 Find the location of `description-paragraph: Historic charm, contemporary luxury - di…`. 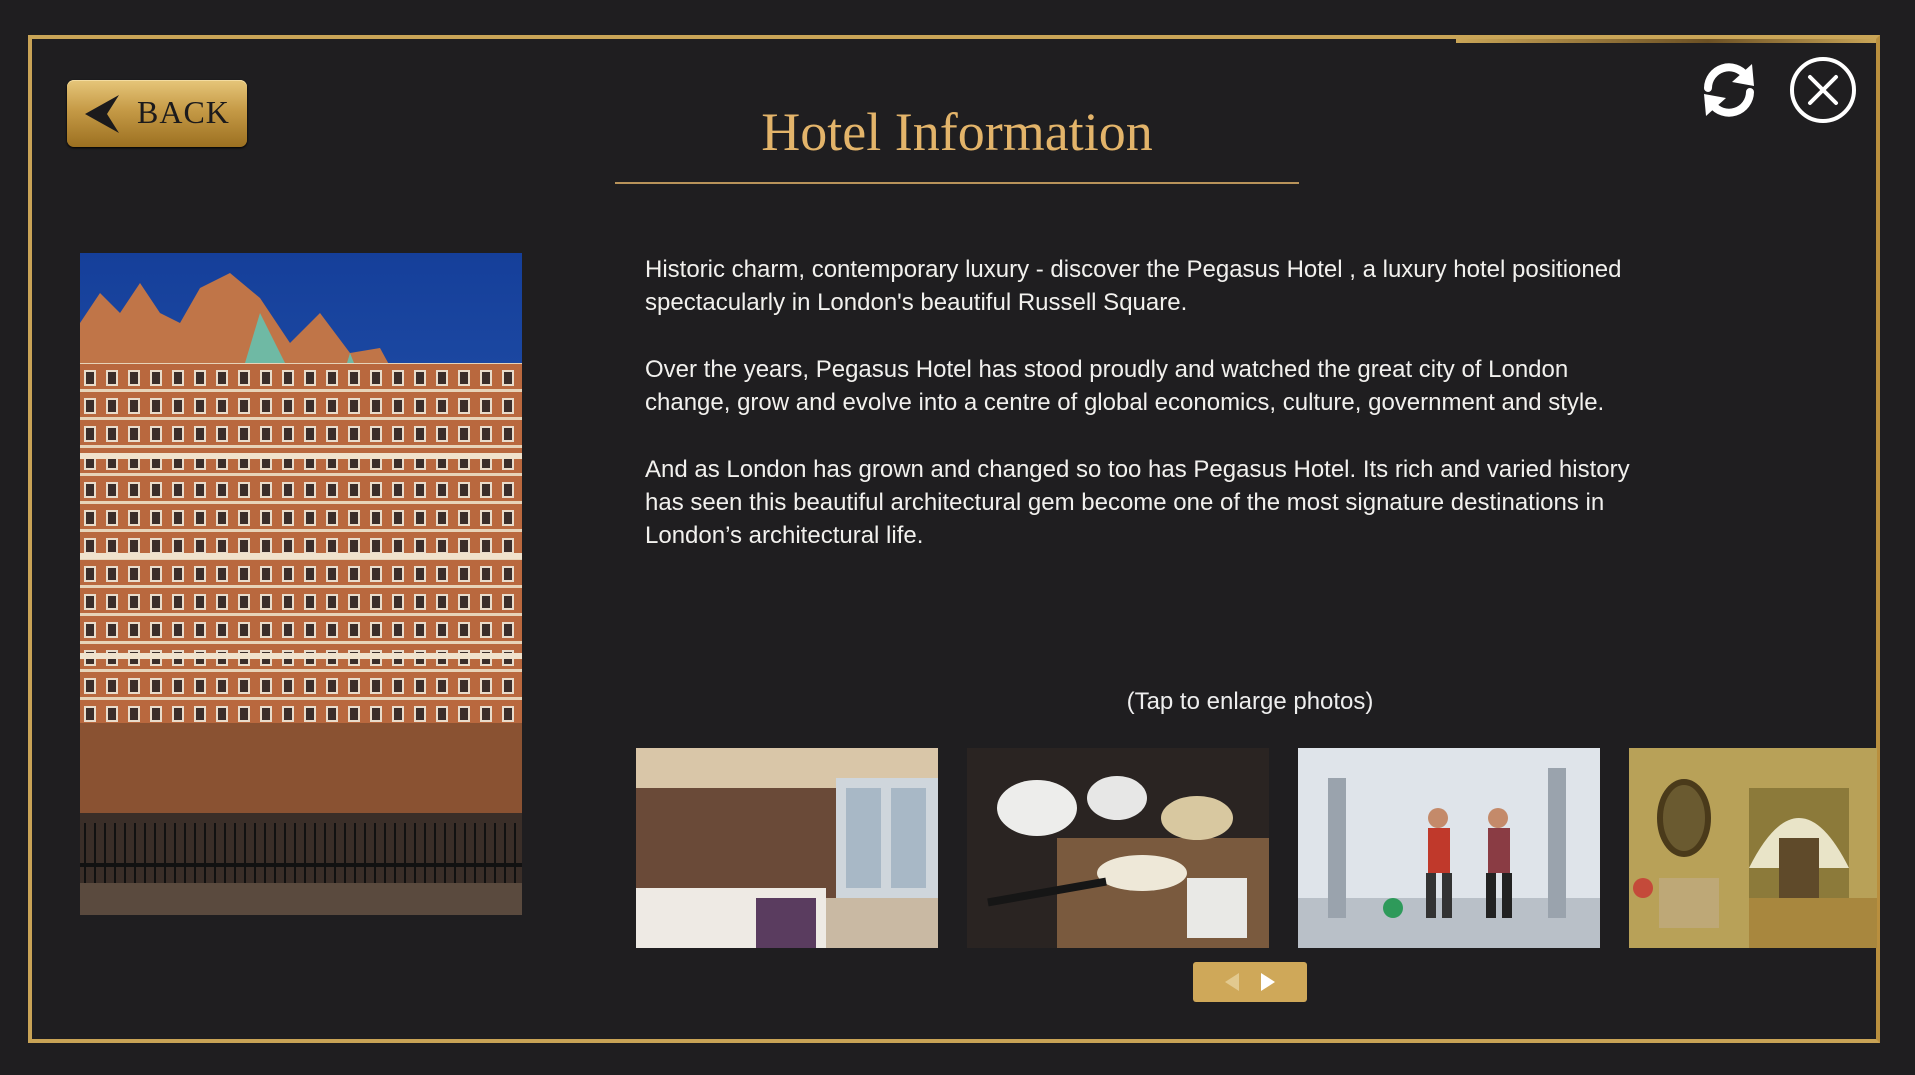

description-paragraph: Historic charm, contemporary luxury - di… is located at coordinates (1133, 286).